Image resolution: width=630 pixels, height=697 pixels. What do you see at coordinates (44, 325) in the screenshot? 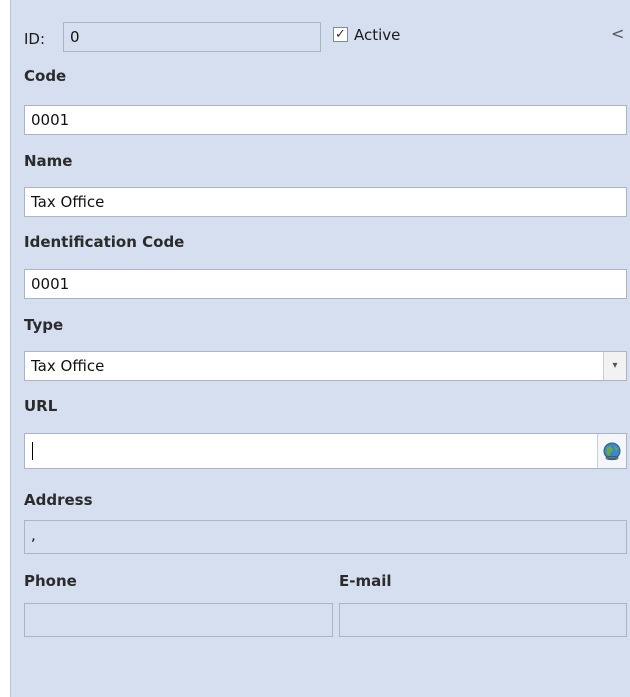
I see `type-label: Type` at bounding box center [44, 325].